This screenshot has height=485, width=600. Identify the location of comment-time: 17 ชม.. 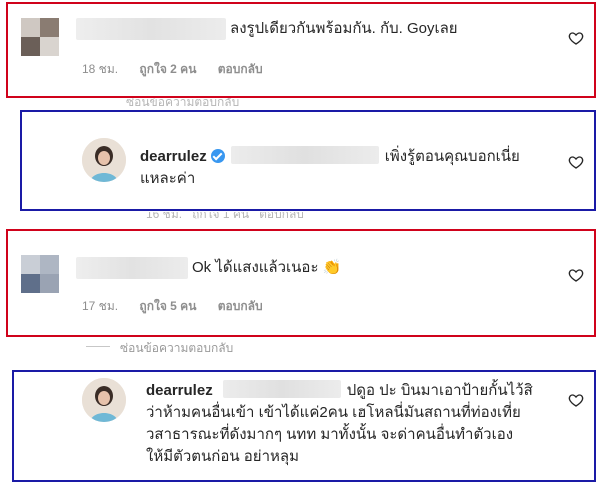
(100, 306).